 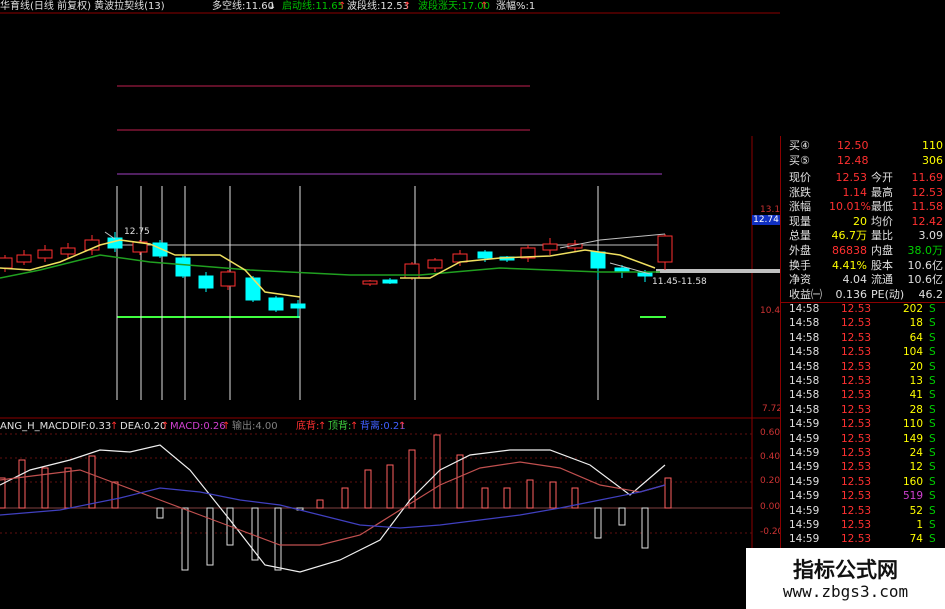 What do you see at coordinates (927, 192) in the screenshot?
I see `quote-value: 12.53` at bounding box center [927, 192].